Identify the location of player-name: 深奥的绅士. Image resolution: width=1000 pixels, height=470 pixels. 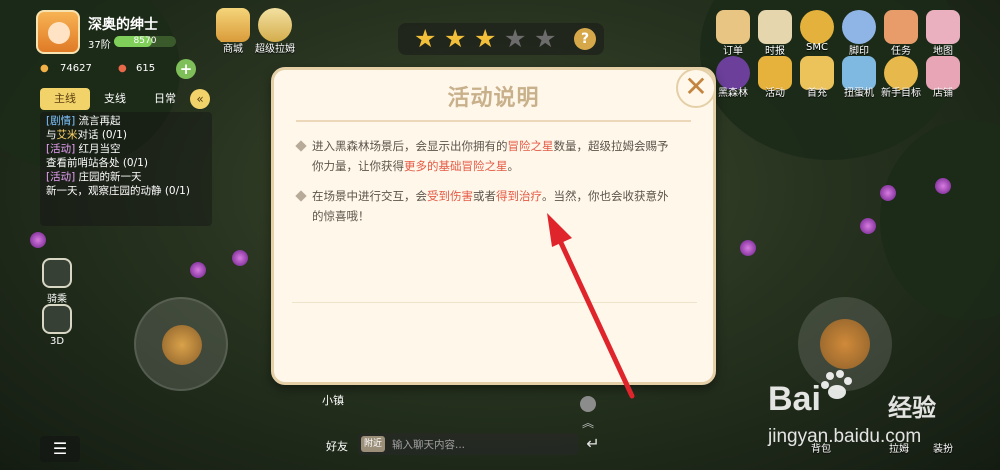
(123, 25).